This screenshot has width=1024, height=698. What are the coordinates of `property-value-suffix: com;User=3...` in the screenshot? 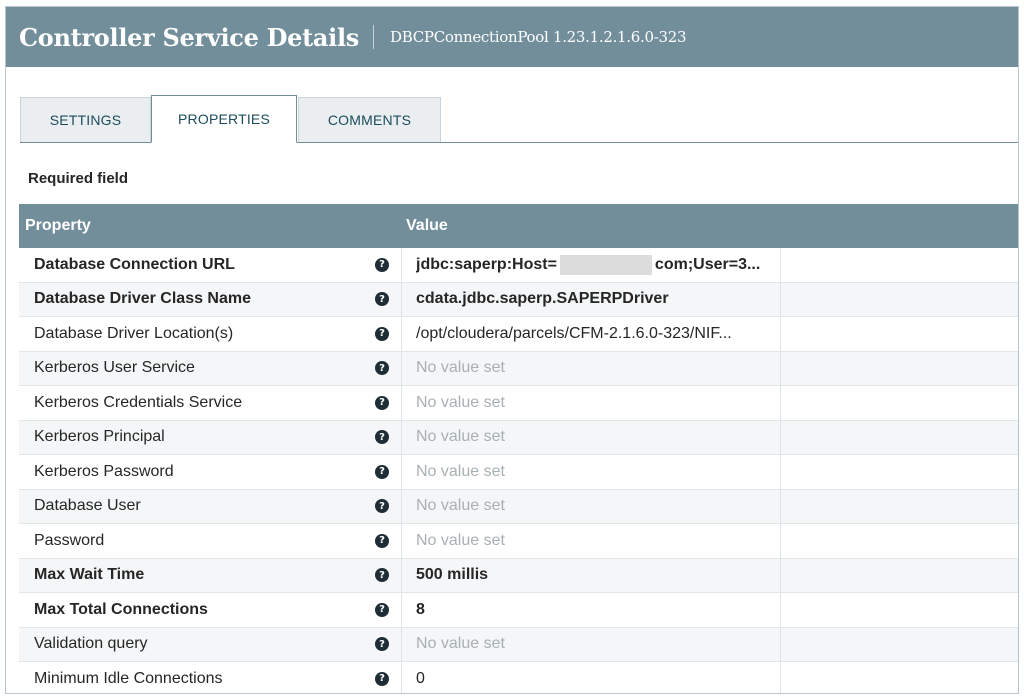 It's located at (707, 264).